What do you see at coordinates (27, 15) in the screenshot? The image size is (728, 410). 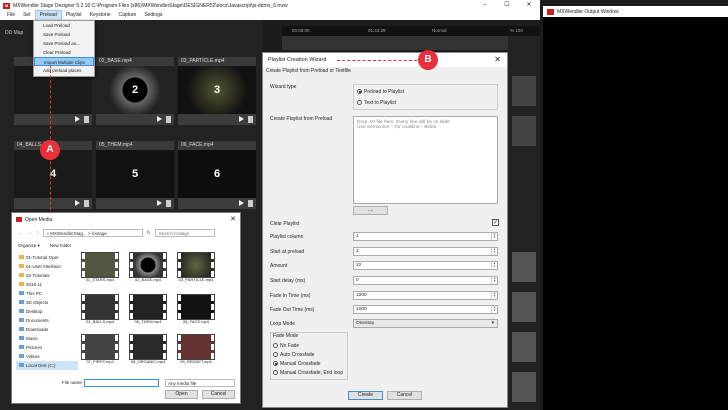 I see `menu-set: Set` at bounding box center [27, 15].